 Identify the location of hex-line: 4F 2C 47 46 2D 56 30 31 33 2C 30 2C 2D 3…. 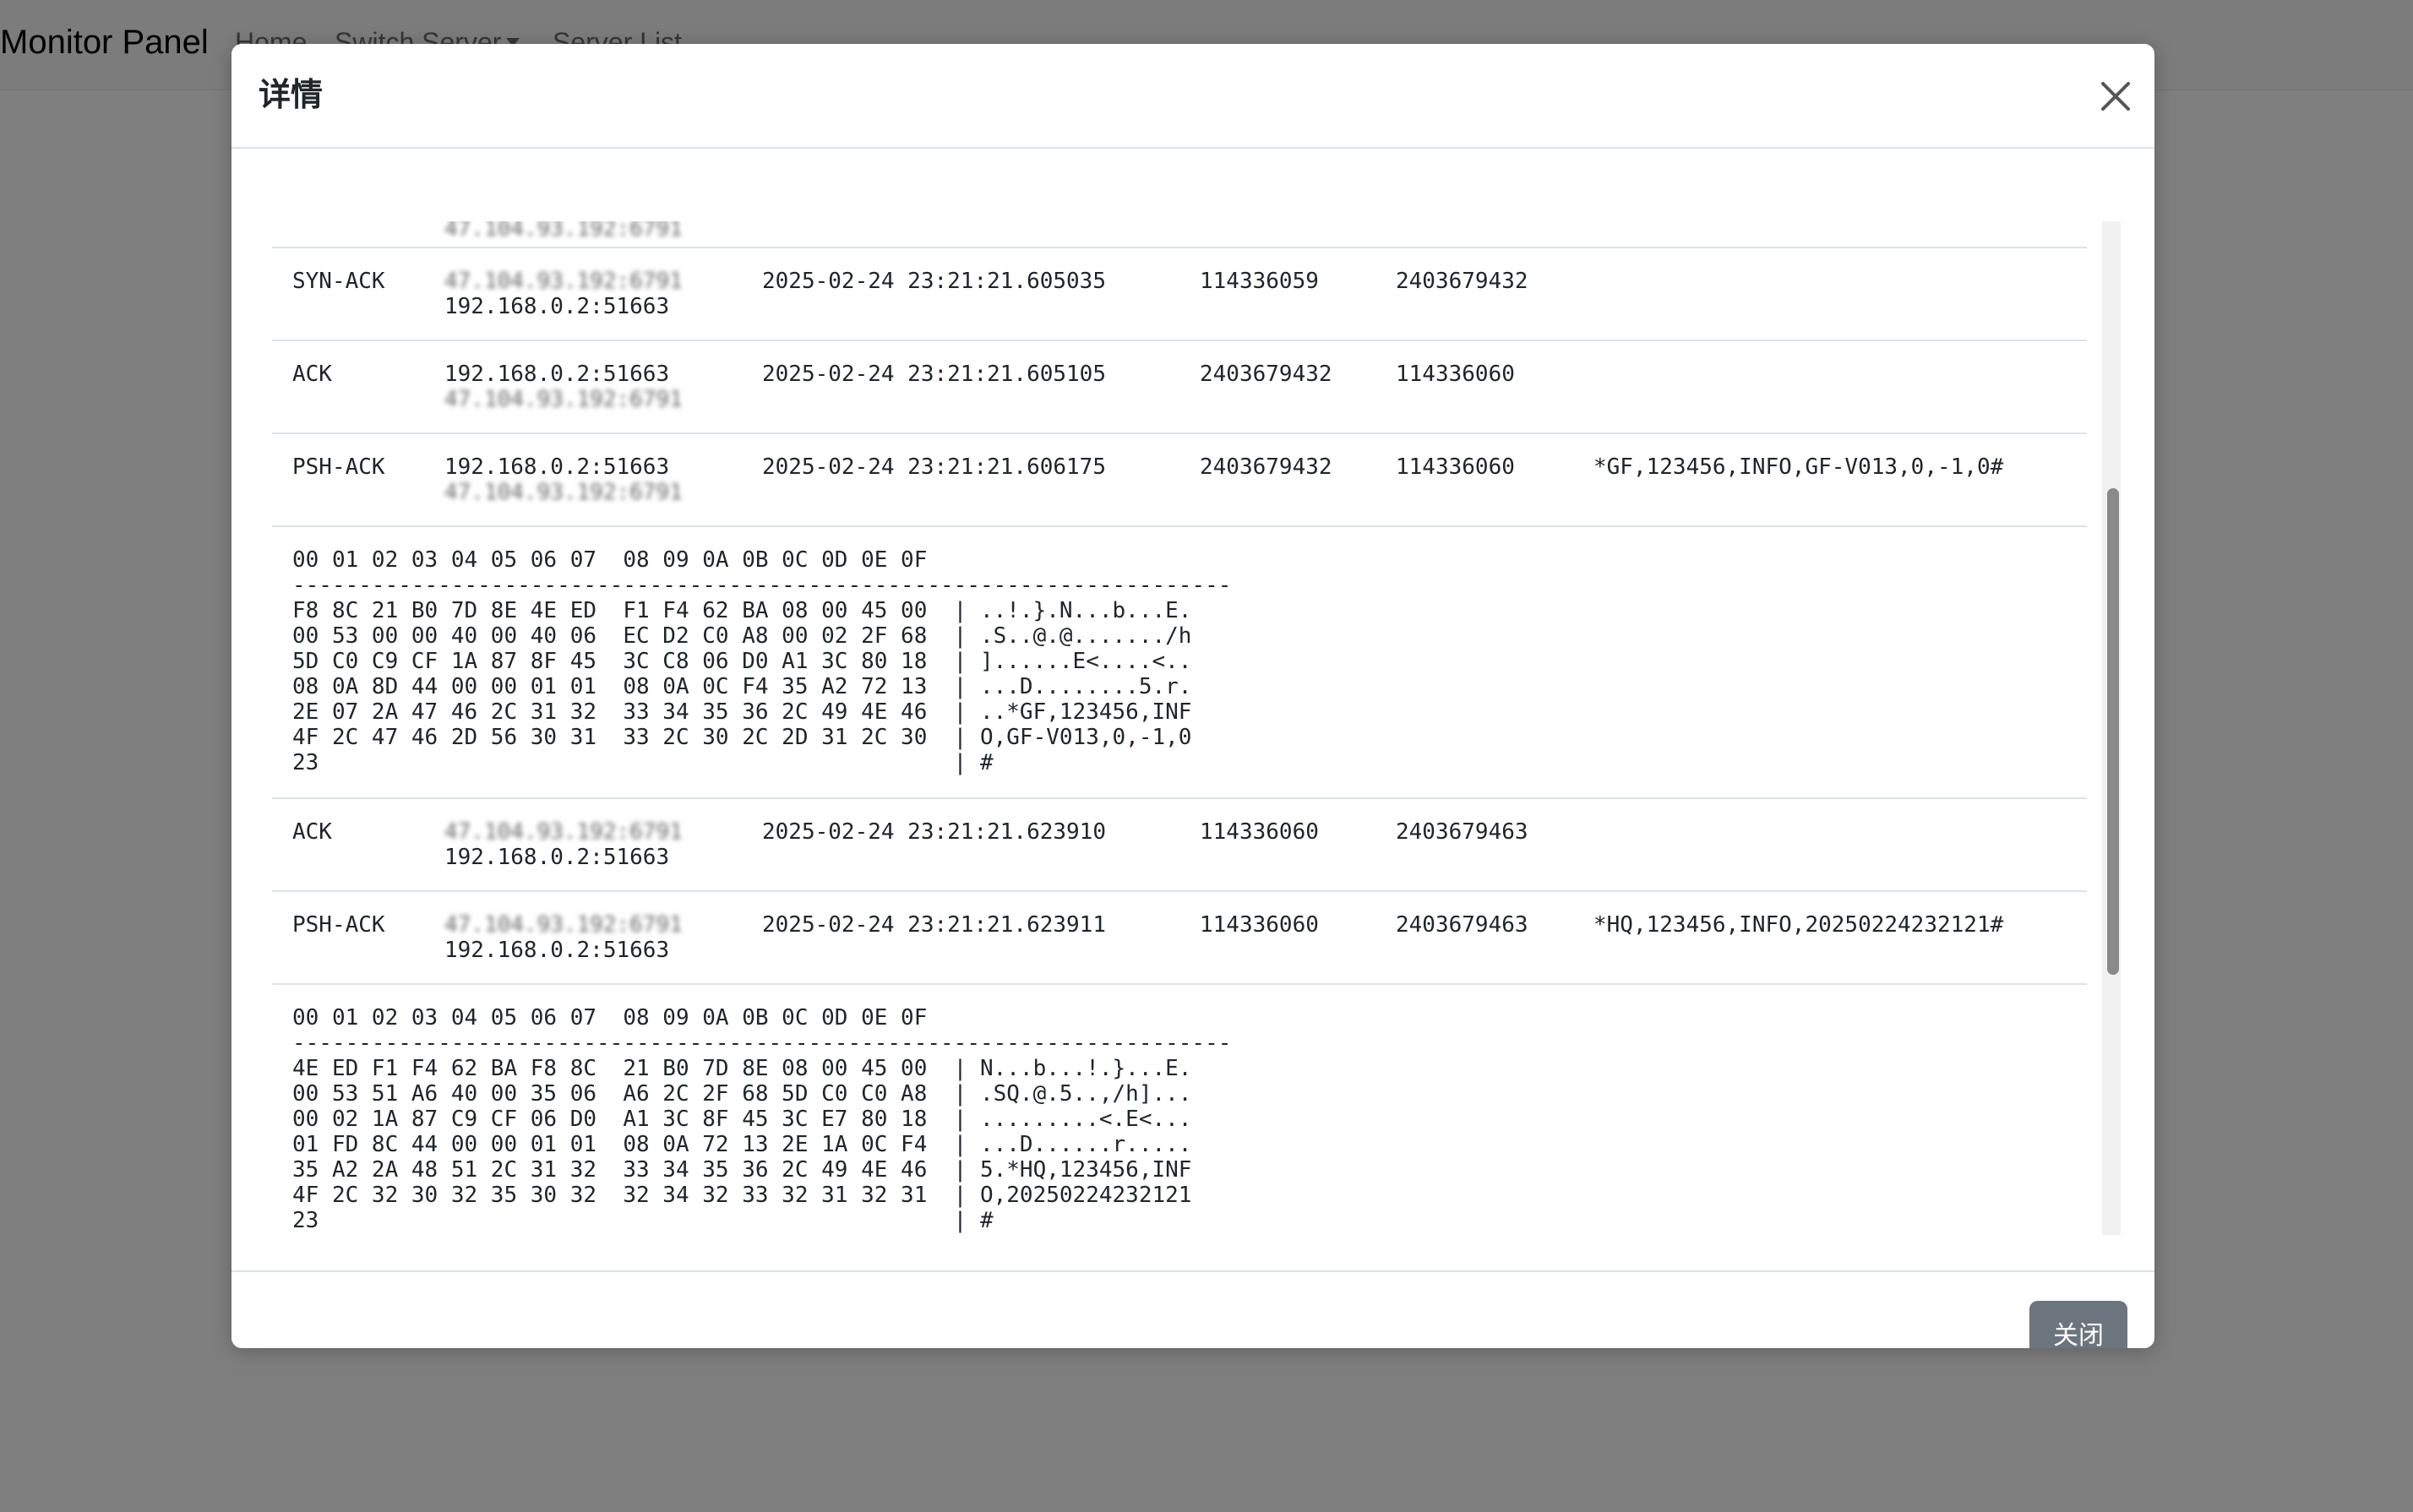
(742, 737).